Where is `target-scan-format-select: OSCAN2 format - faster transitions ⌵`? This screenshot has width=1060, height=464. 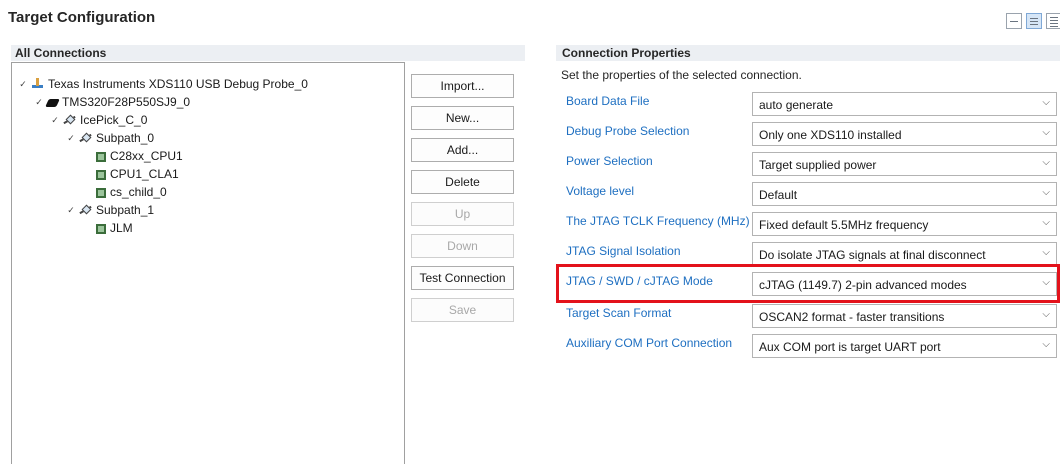 target-scan-format-select: OSCAN2 format - faster transitions ⌵ is located at coordinates (904, 316).